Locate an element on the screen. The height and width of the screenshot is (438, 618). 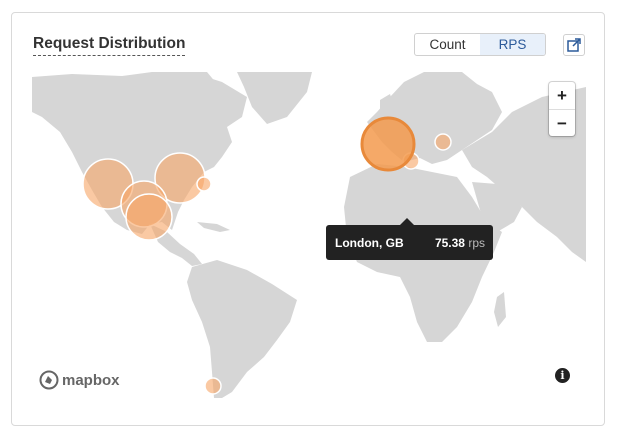
metric-toggle: Count RPS is located at coordinates (480, 44).